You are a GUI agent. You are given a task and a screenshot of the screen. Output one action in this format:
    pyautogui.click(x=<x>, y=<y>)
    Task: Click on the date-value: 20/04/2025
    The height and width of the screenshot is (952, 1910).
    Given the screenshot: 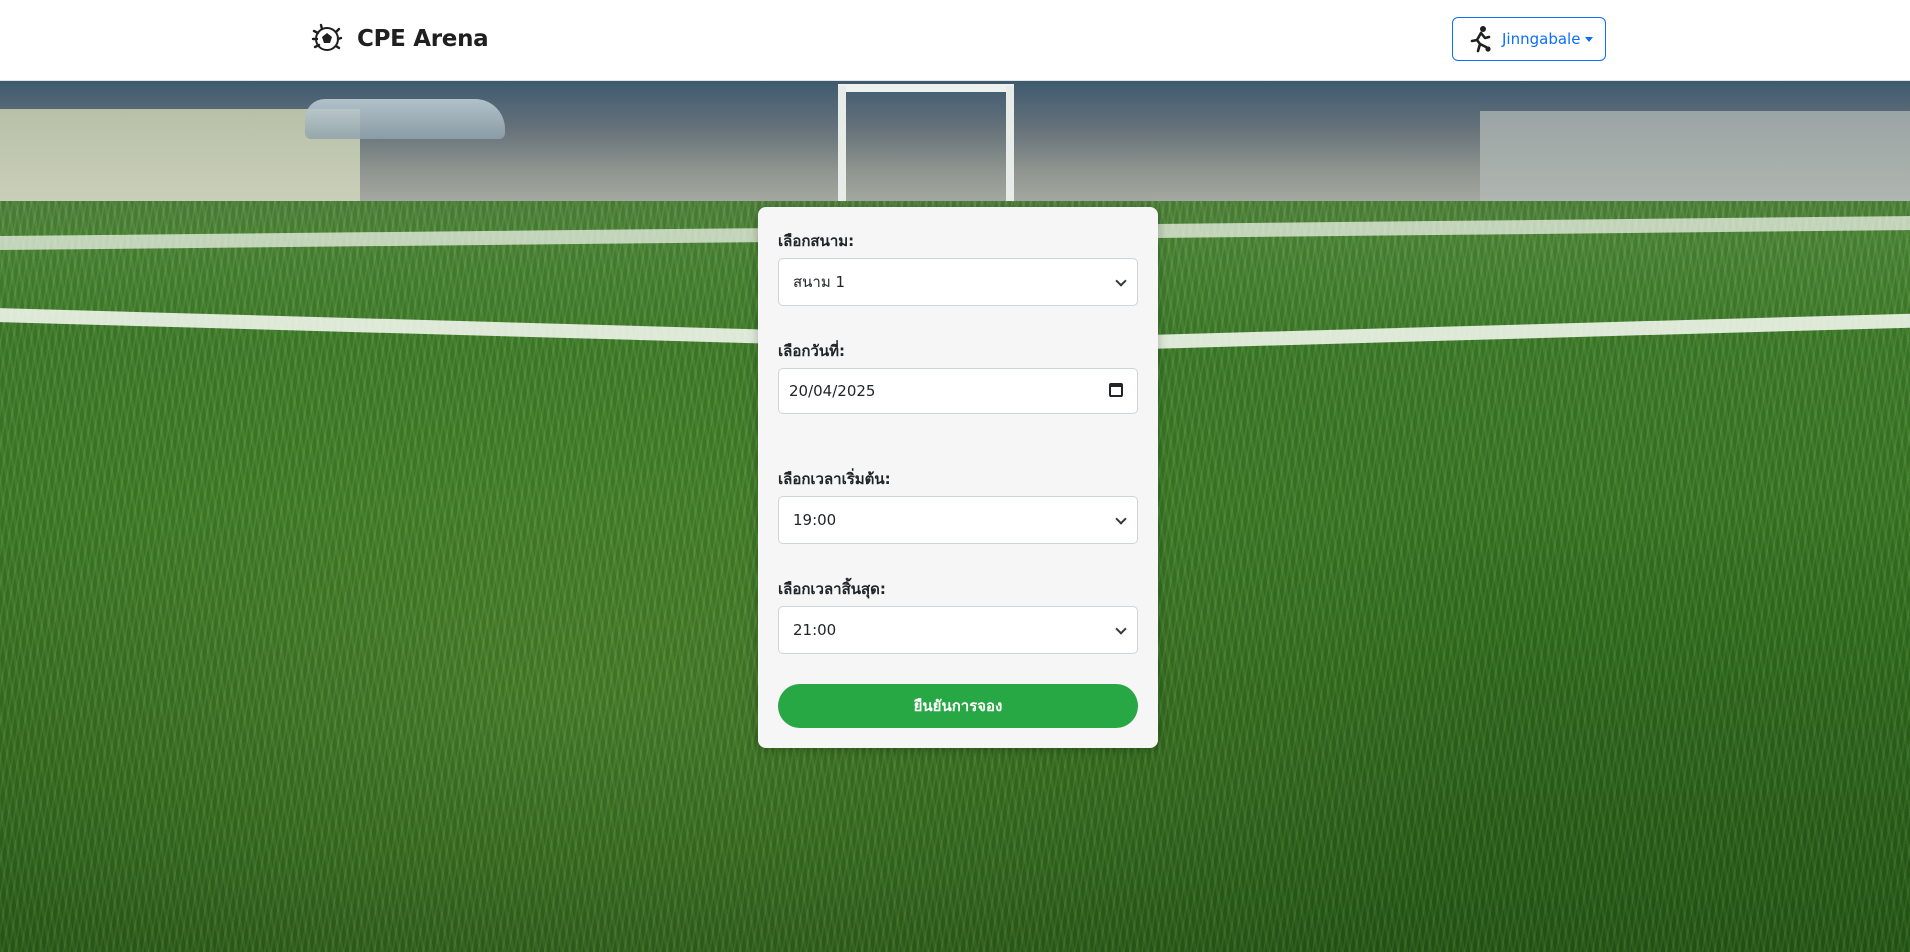 What is the action you would take?
    pyautogui.click(x=832, y=391)
    